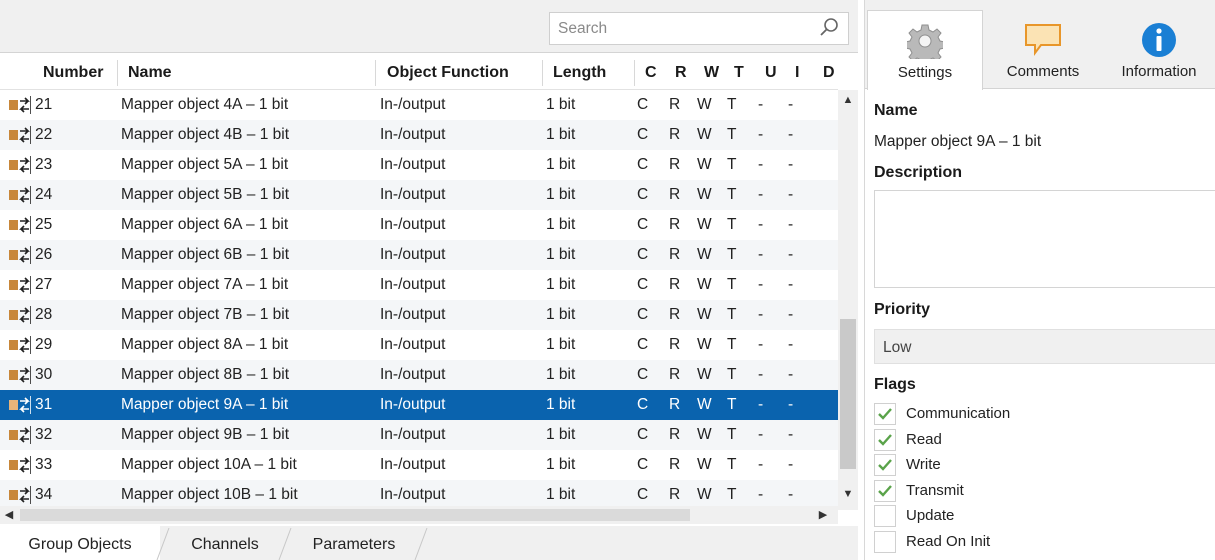  Describe the element at coordinates (448, 72) in the screenshot. I see `column-header-object-function: Object Function` at that location.